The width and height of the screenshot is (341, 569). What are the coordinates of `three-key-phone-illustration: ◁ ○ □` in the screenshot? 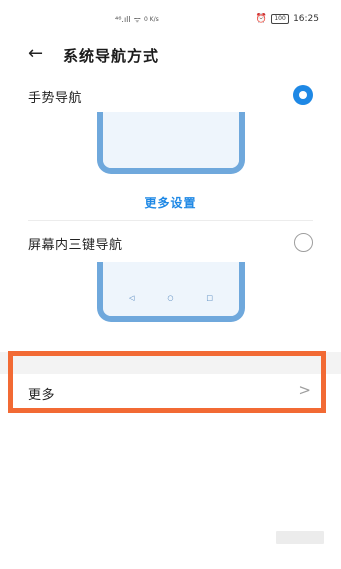 It's located at (171, 292).